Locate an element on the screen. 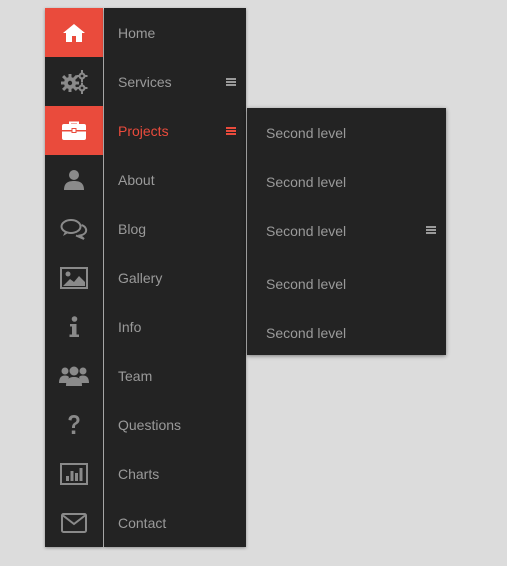 This screenshot has width=507, height=566. icon-rail is located at coordinates (74, 277).